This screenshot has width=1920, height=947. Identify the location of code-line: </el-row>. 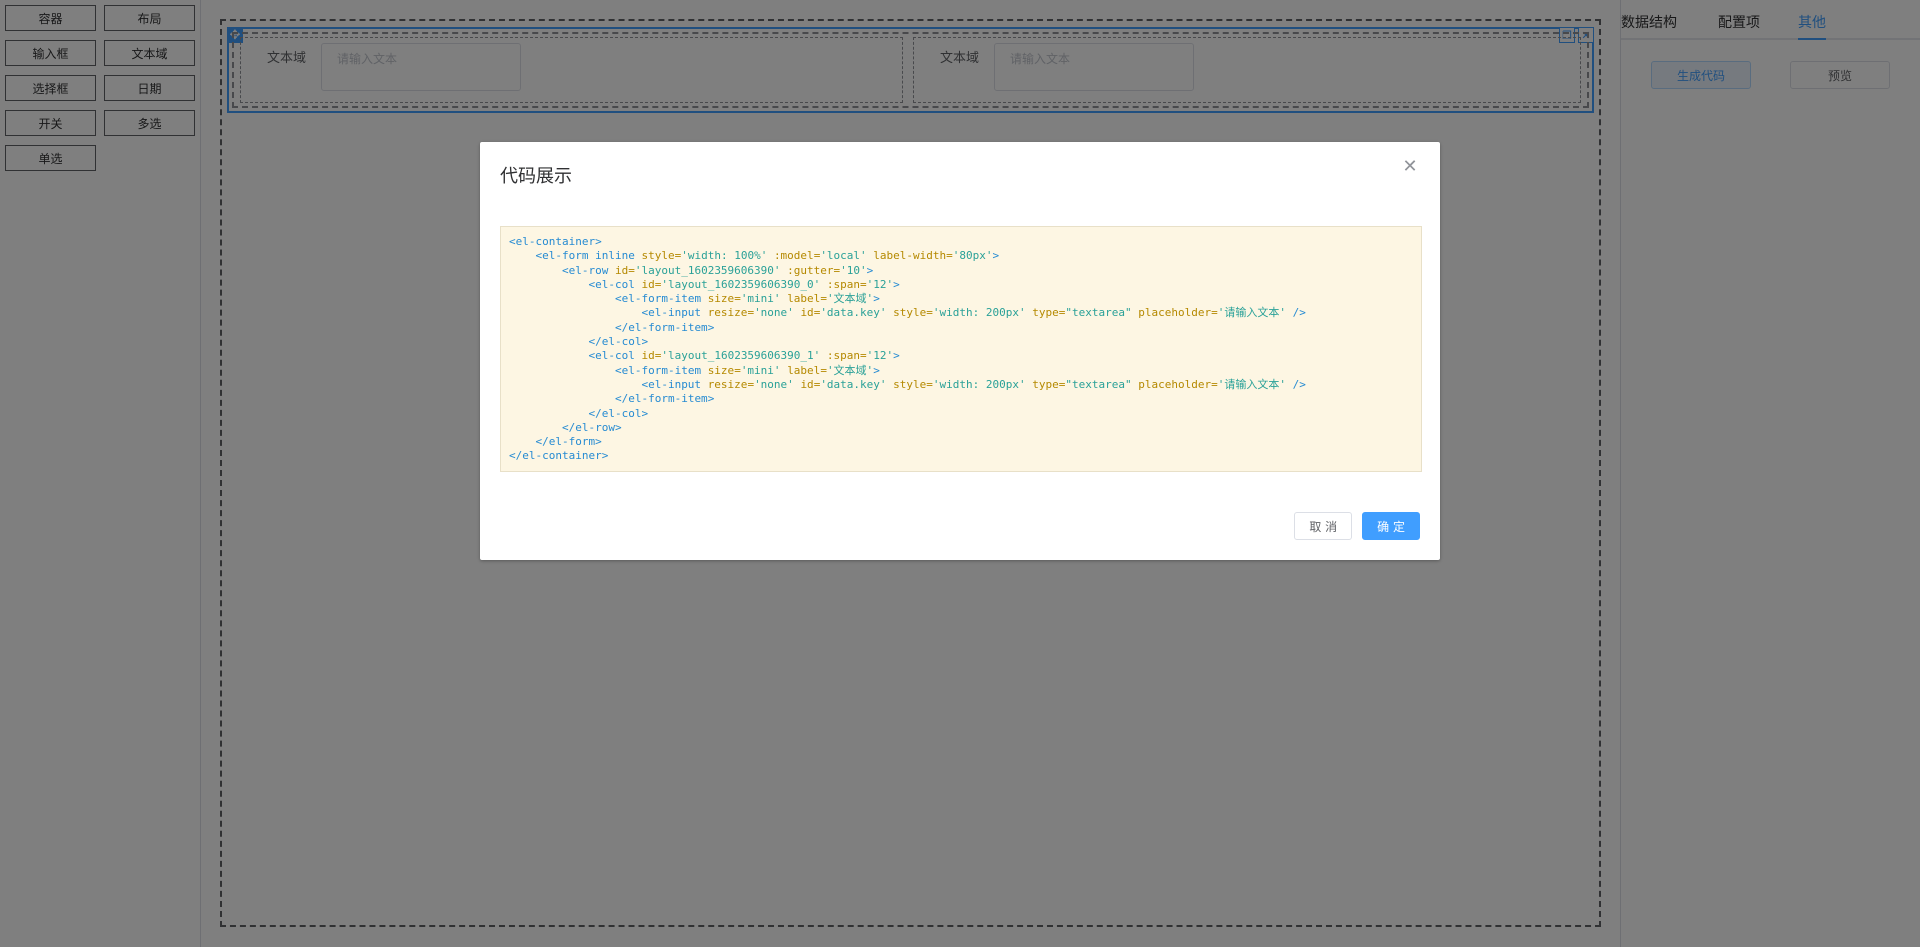
(591, 427).